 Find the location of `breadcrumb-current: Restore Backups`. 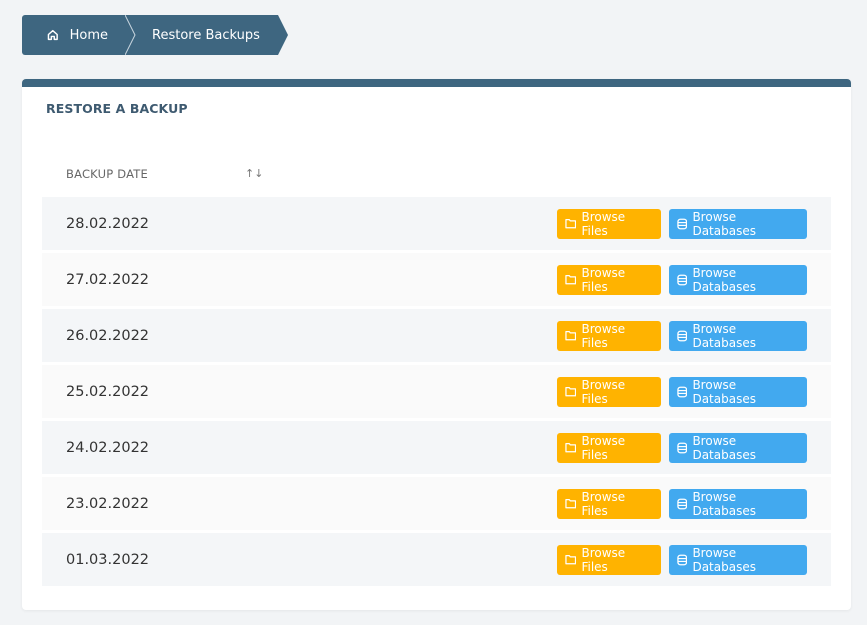

breadcrumb-current: Restore Backups is located at coordinates (206, 35).